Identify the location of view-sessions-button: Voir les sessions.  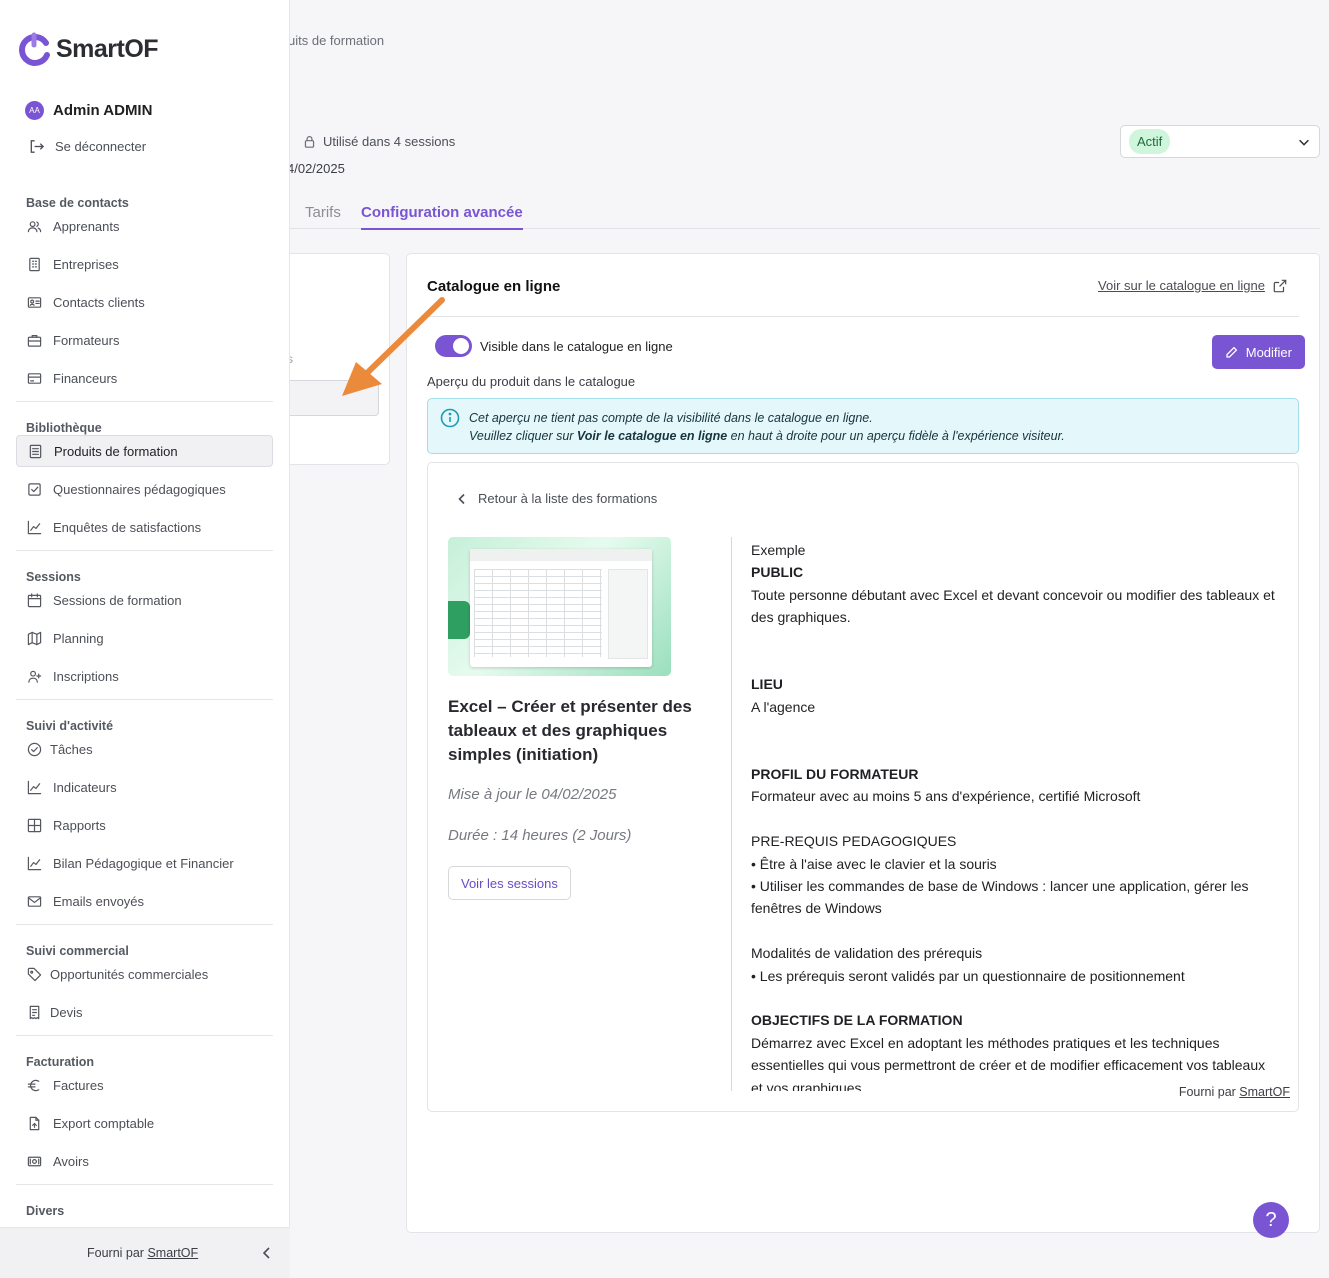
(509, 883).